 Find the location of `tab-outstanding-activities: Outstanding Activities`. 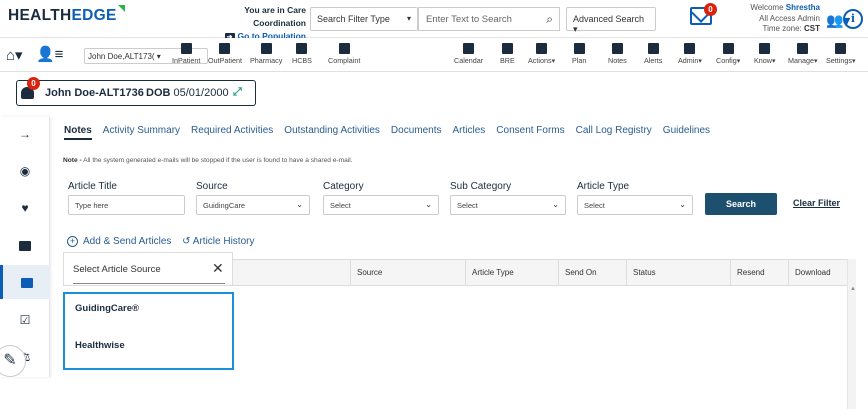

tab-outstanding-activities: Outstanding Activities is located at coordinates (332, 130).